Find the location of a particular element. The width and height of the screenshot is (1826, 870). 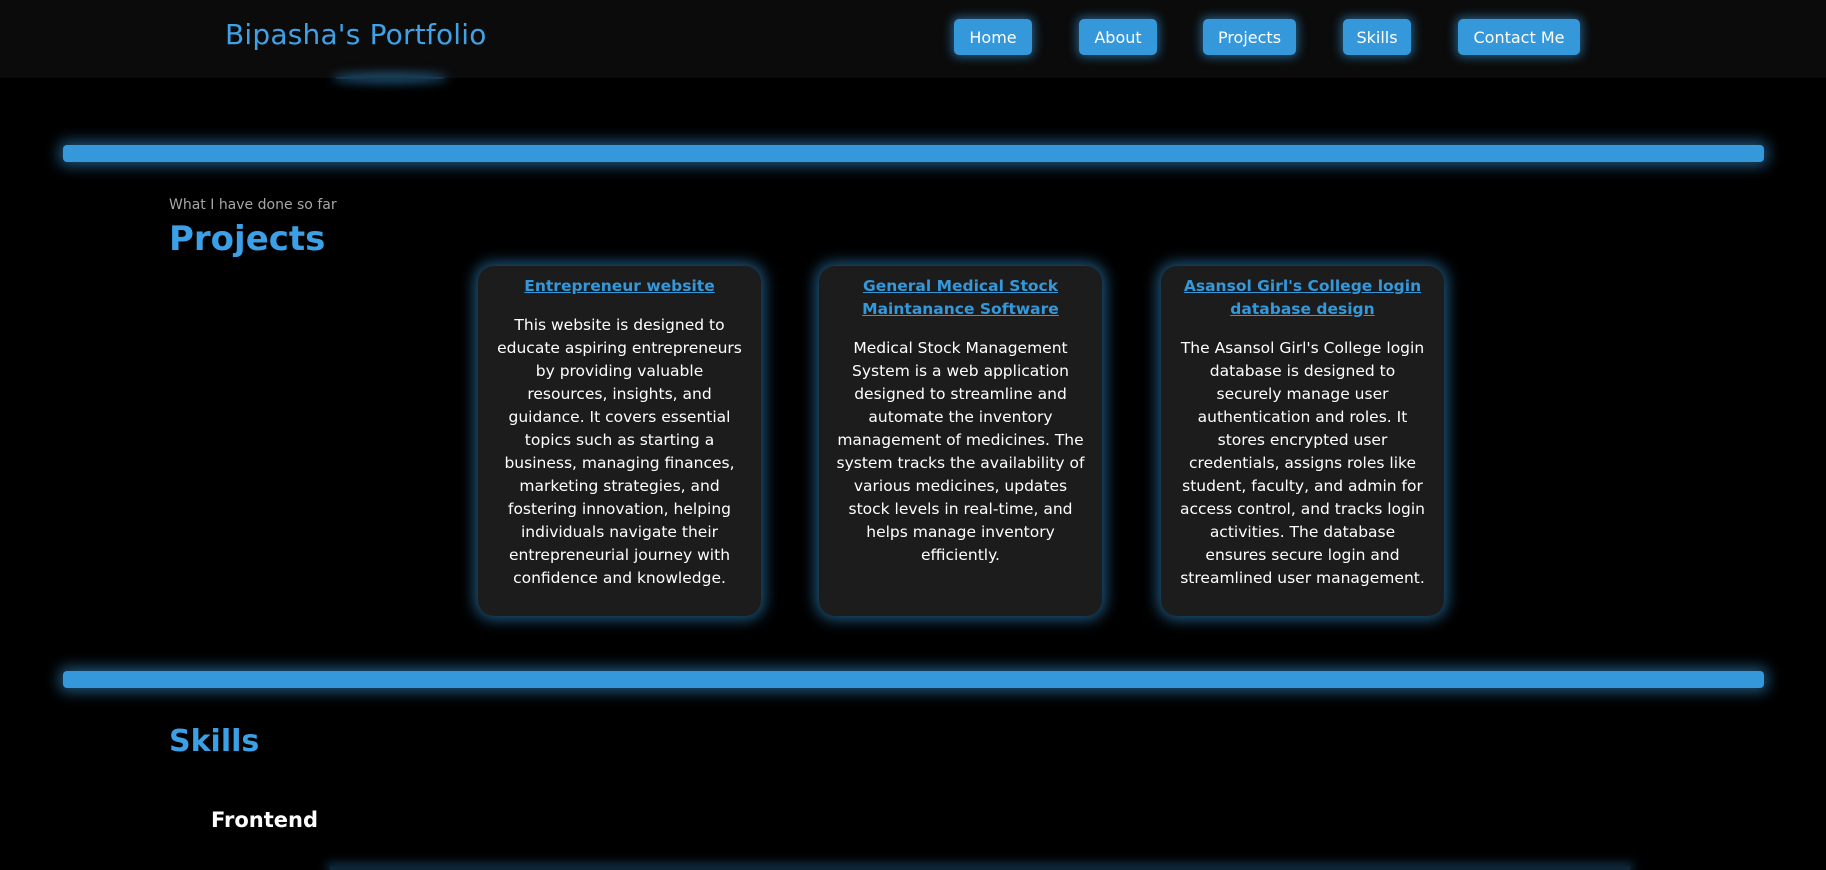

section-divider-bottom is located at coordinates (913, 679).